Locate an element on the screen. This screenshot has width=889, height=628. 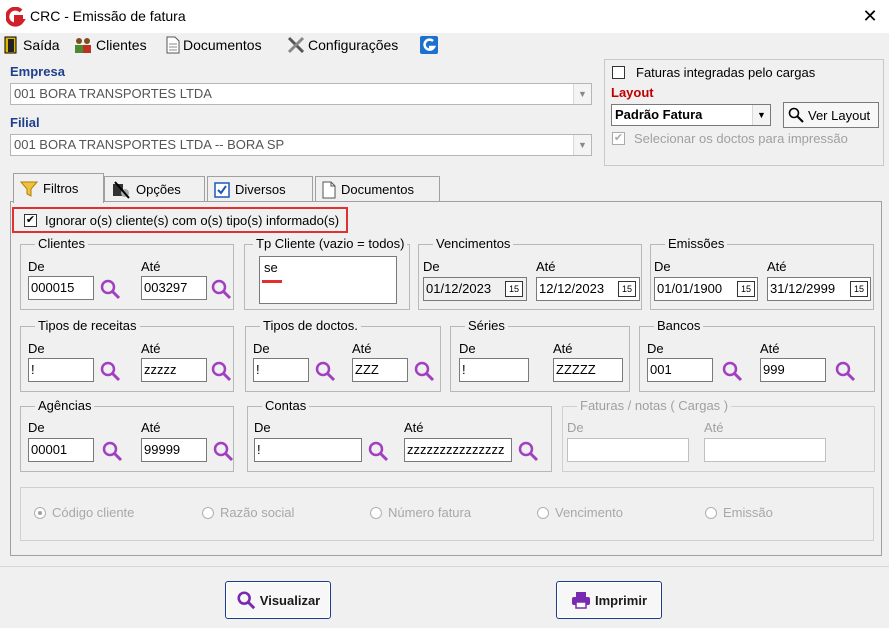
tipos-doctos-de-input: ! is located at coordinates (281, 370).